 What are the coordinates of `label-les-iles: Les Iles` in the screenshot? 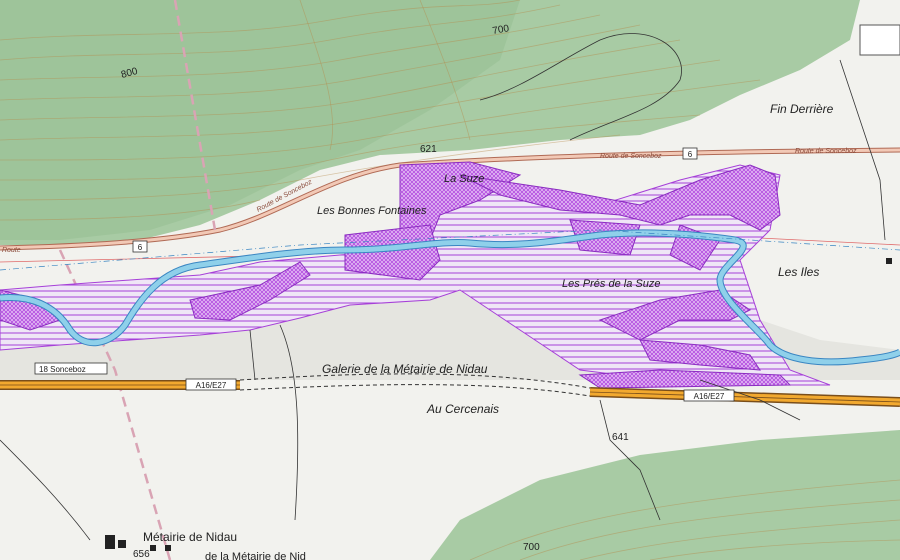 It's located at (798, 272).